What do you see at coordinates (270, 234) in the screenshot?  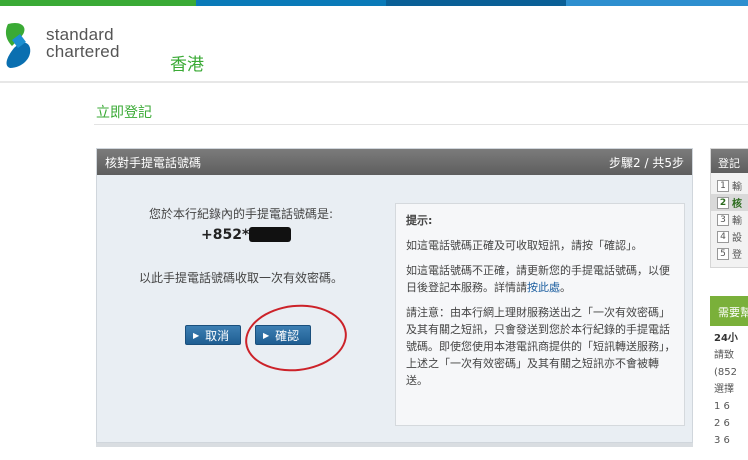 I see `redaction-mark` at bounding box center [270, 234].